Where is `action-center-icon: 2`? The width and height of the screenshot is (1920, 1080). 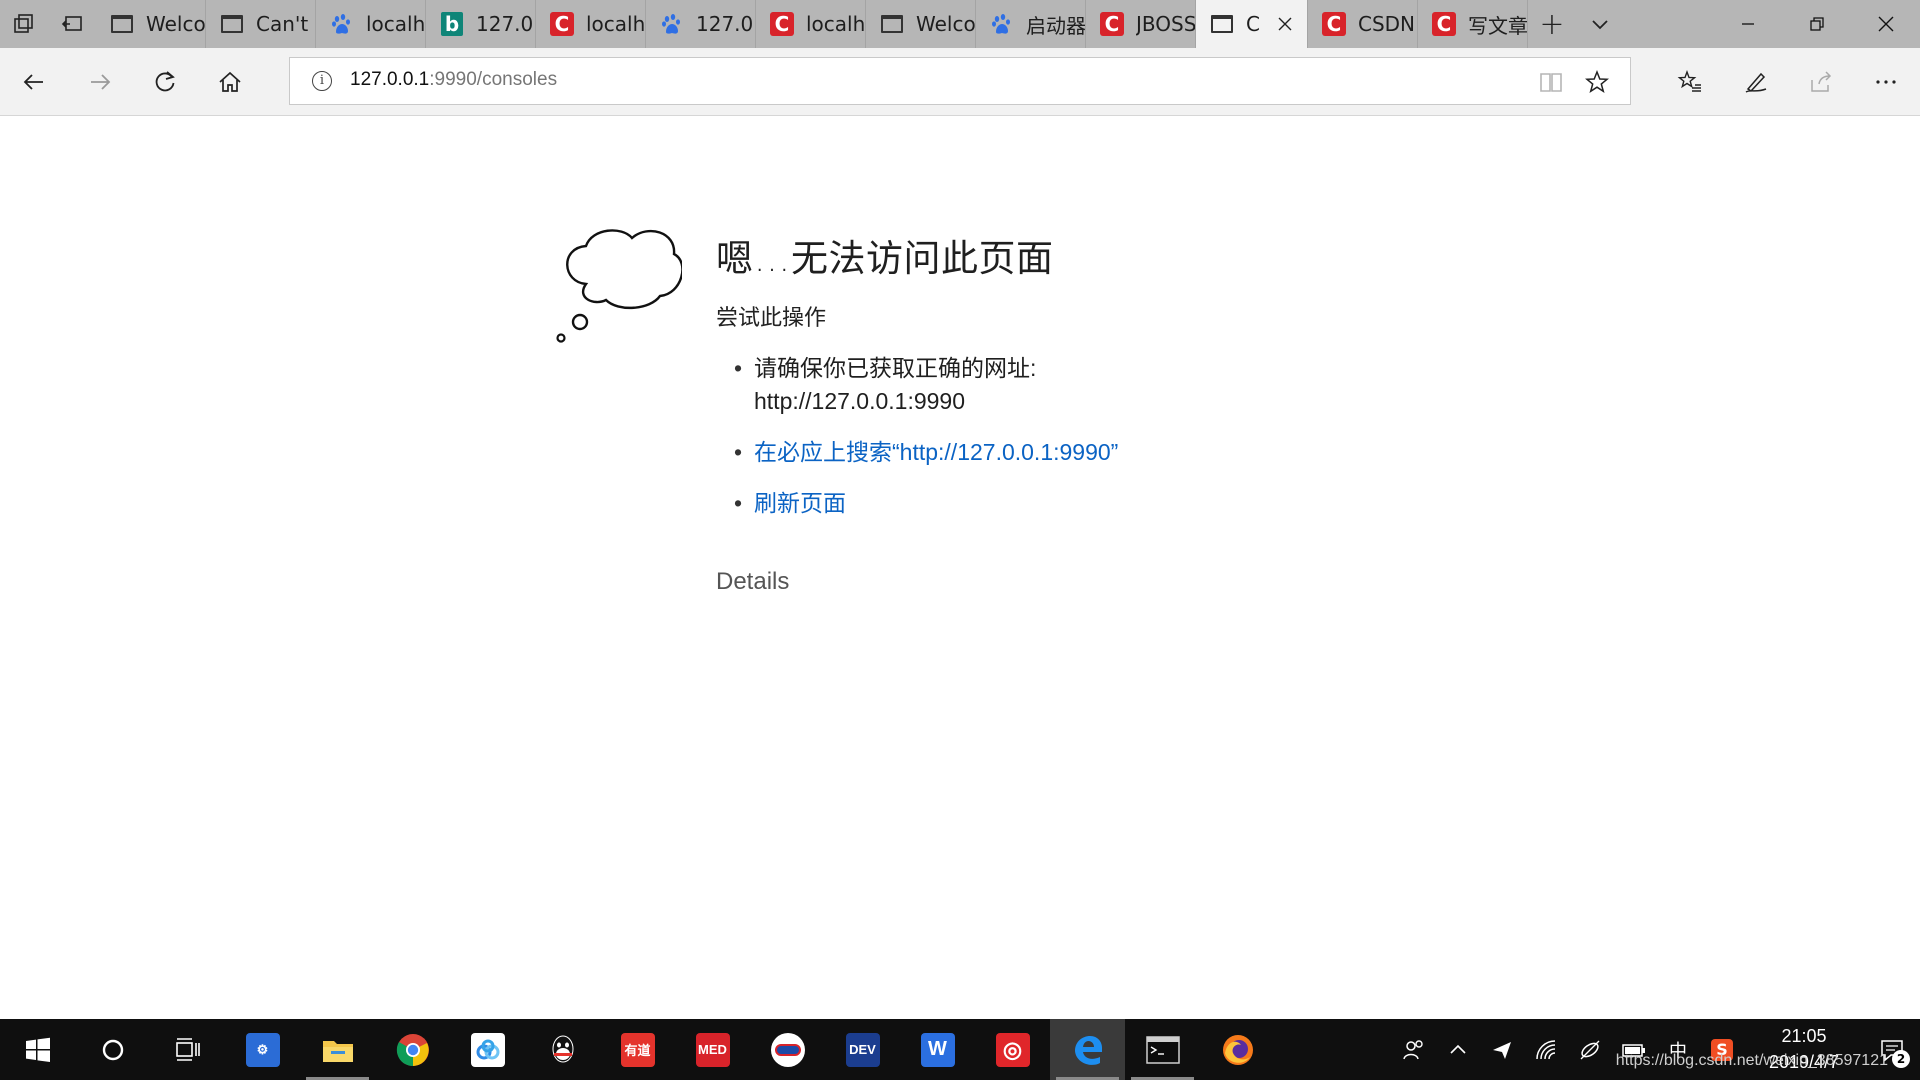 action-center-icon: 2 is located at coordinates (1892, 1049).